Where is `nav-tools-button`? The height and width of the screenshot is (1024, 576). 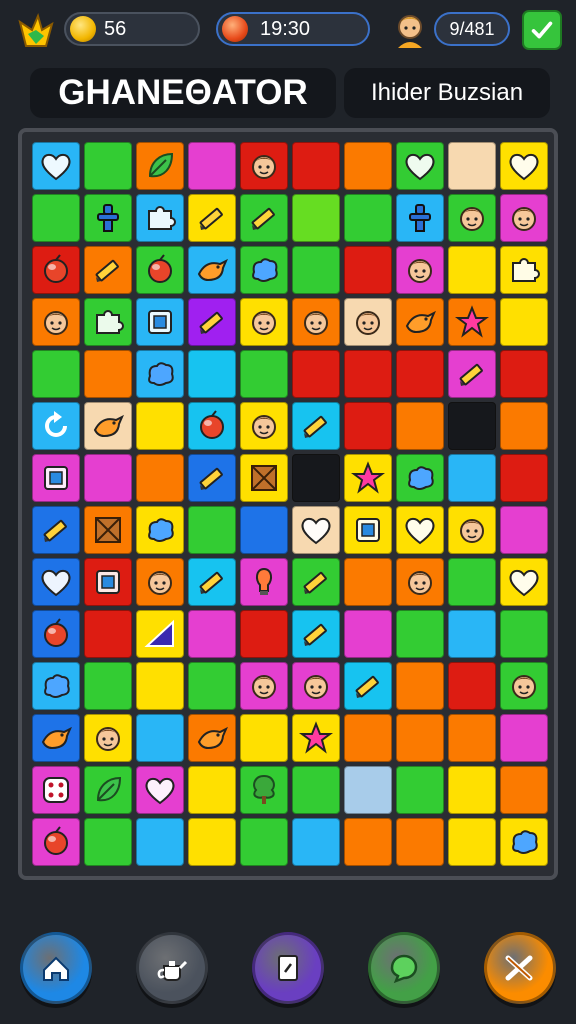
nav-tools-button is located at coordinates (520, 968).